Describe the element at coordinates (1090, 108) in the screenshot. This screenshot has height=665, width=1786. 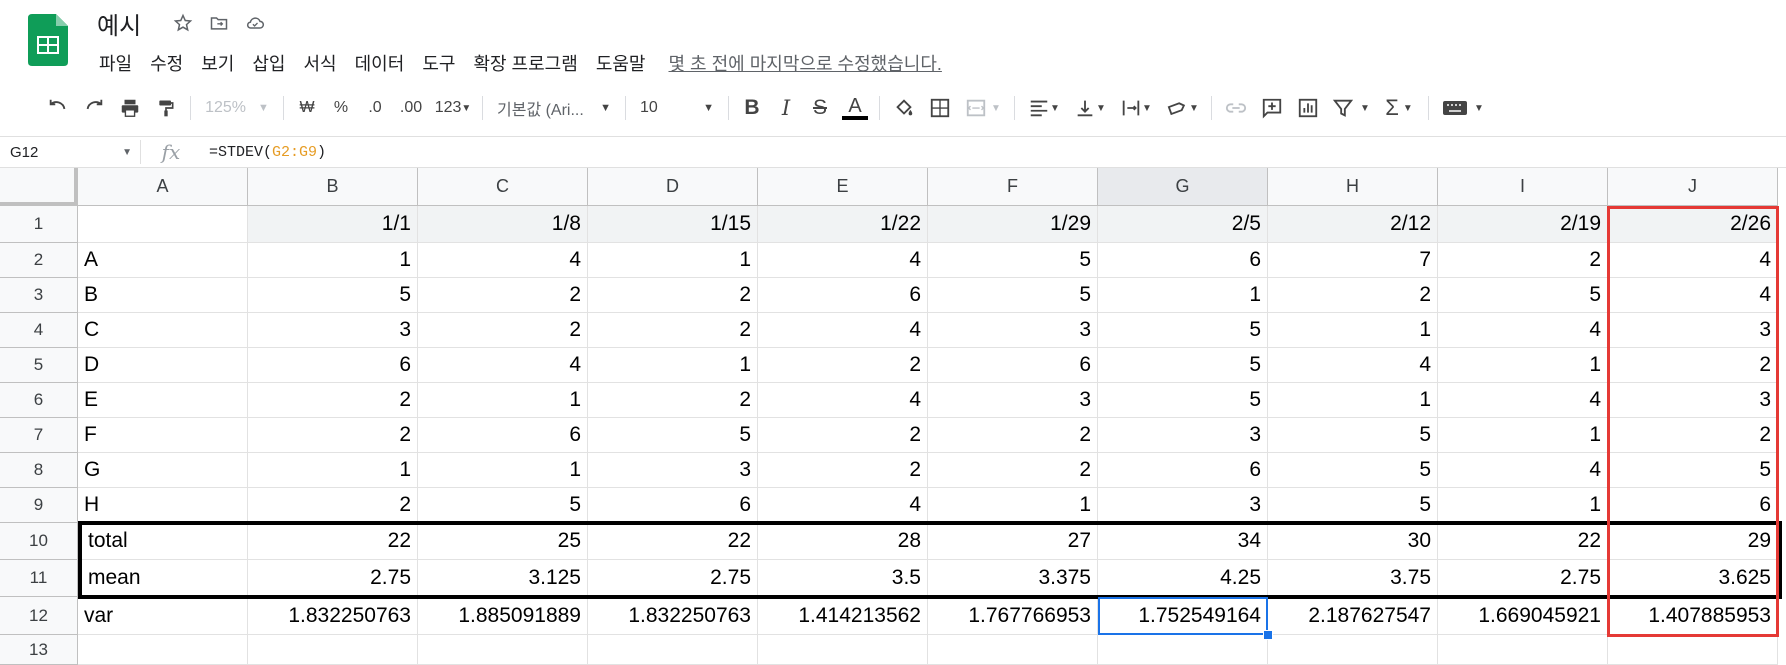
I see `vertical-align-icon: ▼` at that location.